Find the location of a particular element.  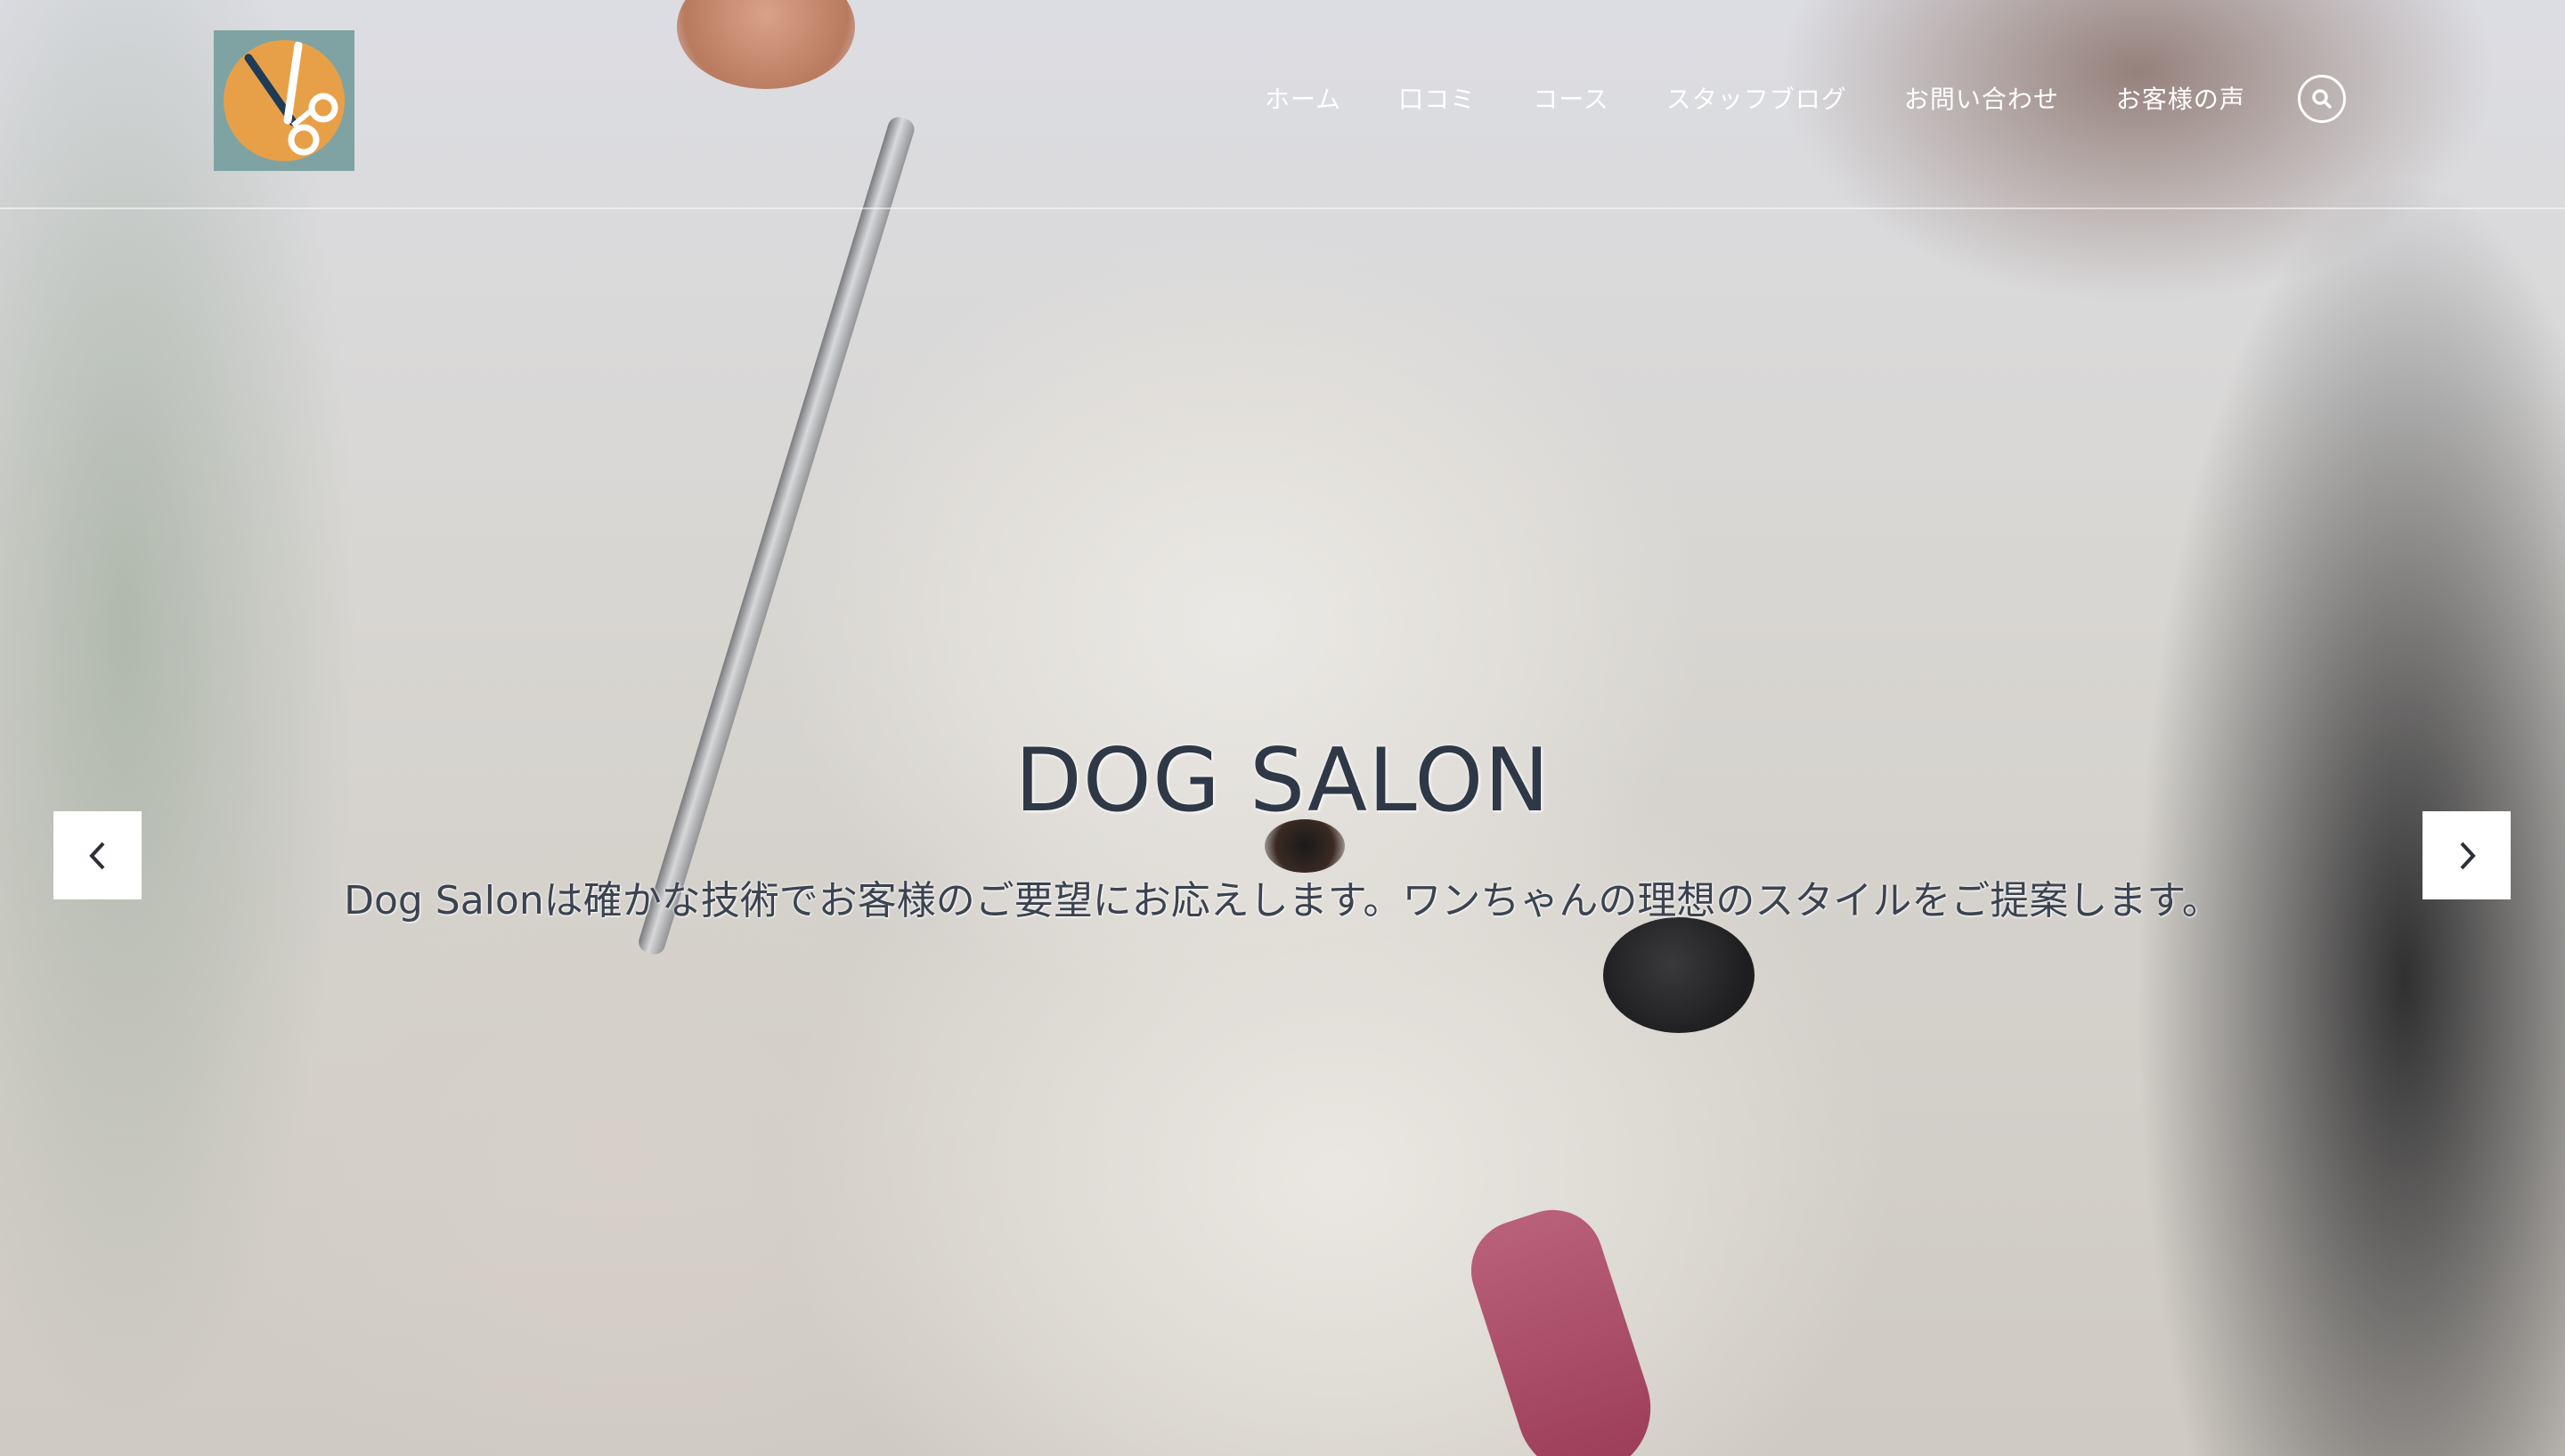

scissors-icon is located at coordinates (284, 100).